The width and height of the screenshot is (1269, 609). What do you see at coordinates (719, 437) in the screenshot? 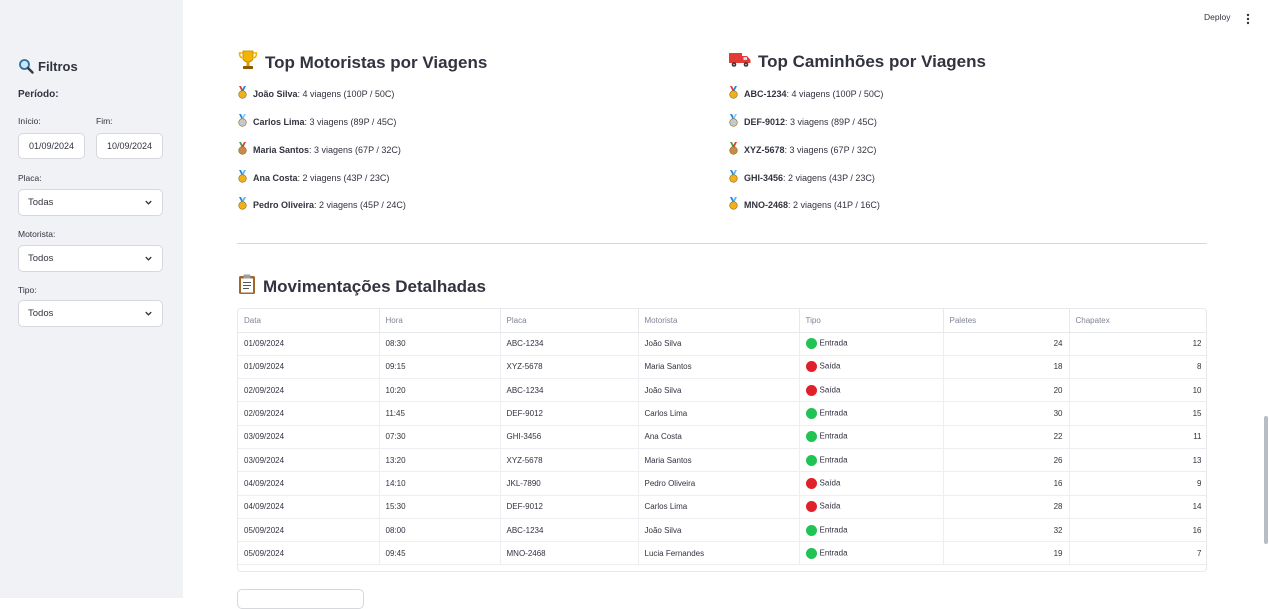
I see `table-cell: Ana Costa` at bounding box center [719, 437].